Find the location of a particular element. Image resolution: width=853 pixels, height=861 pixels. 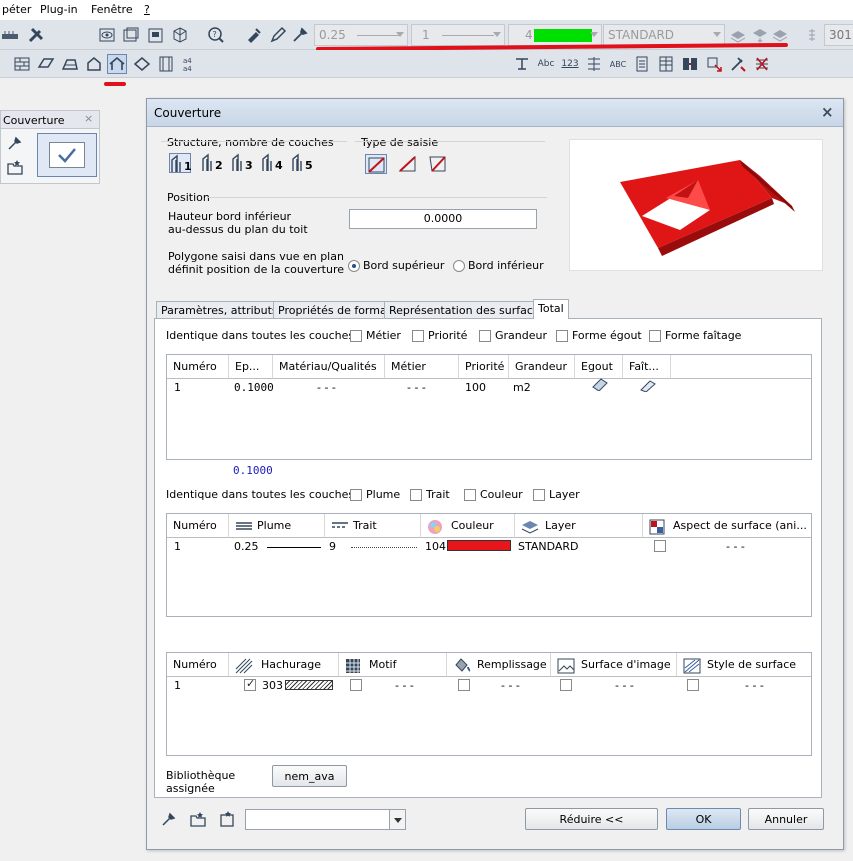

slab-icon is located at coordinates (46, 64).